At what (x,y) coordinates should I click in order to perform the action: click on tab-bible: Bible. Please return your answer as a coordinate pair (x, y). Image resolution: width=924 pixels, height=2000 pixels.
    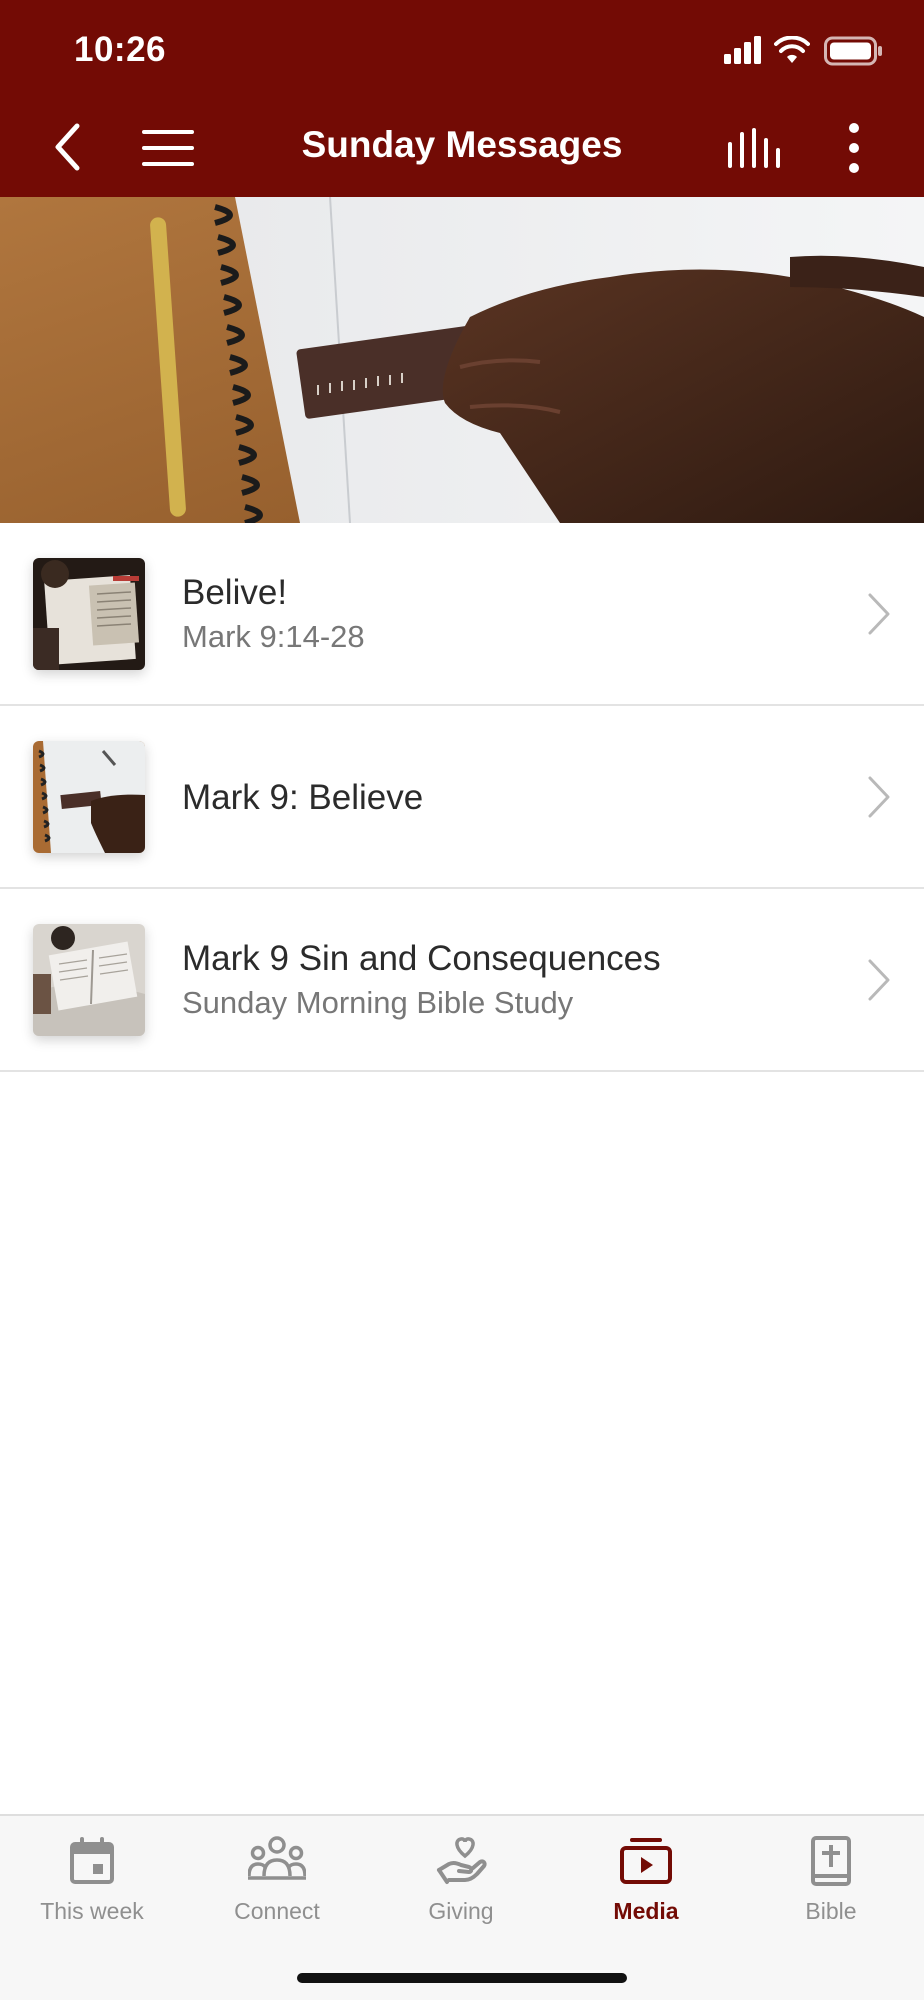
    Looking at the image, I should click on (831, 1881).